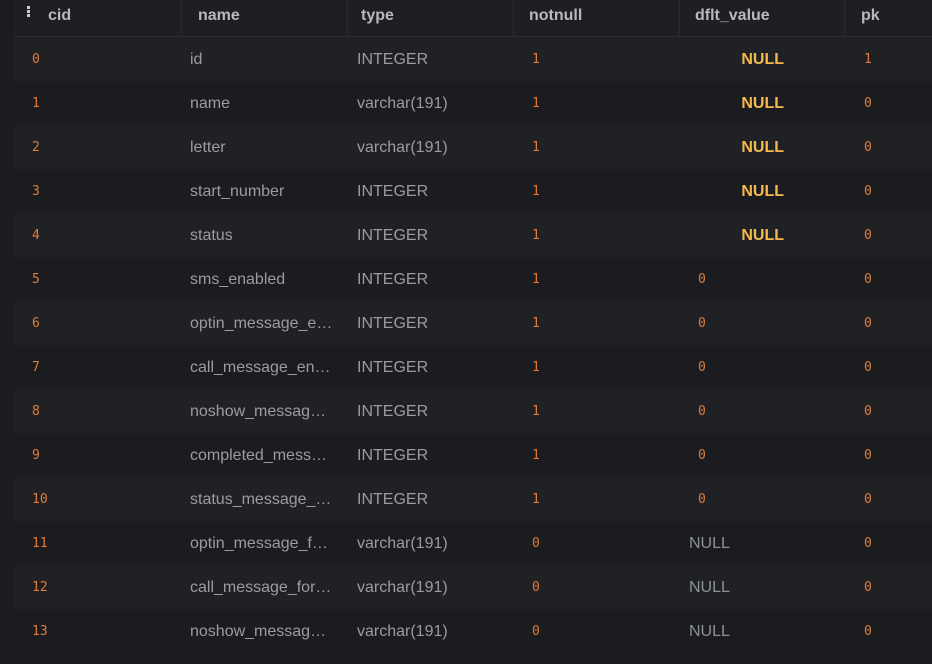  I want to click on table-row: 7 call_message_en… INTEGER 1 0 0, so click(473, 367).